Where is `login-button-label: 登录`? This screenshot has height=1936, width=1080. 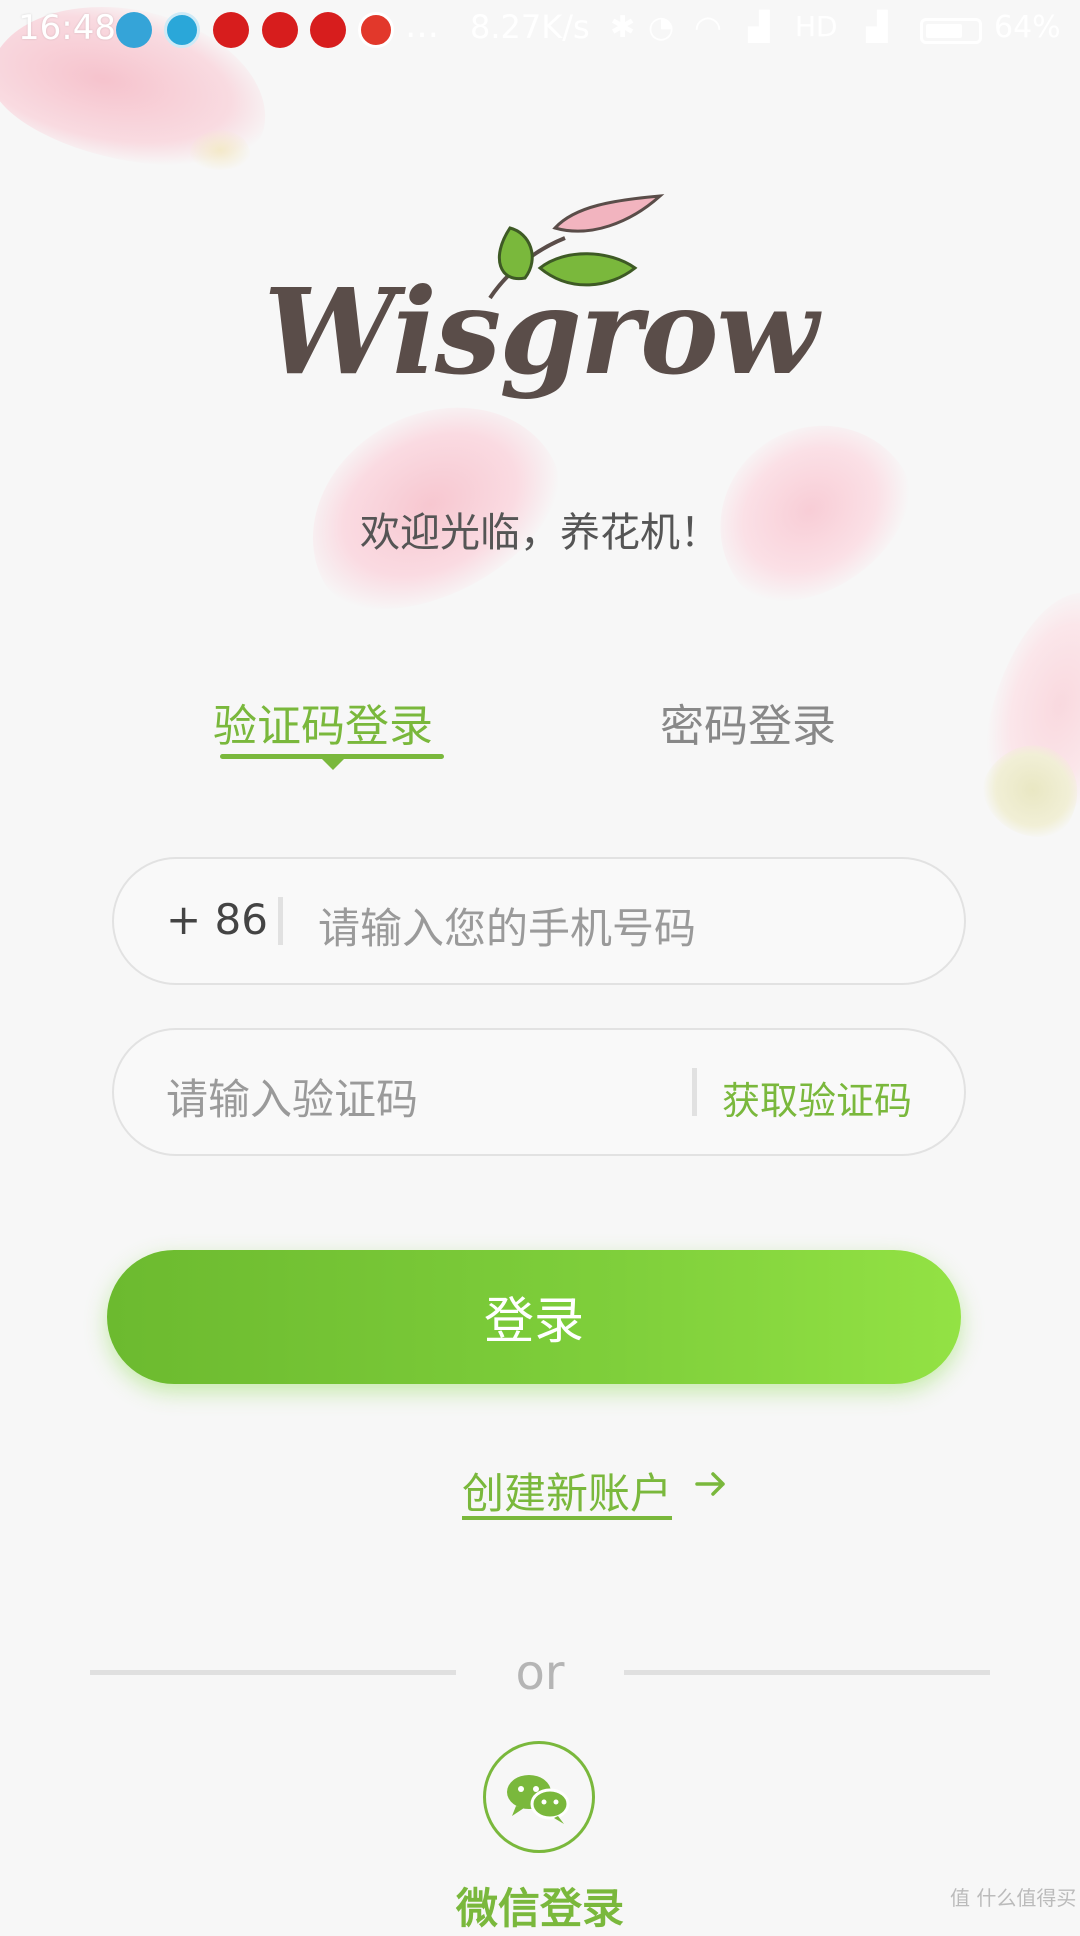
login-button-label: 登录 is located at coordinates (534, 1321).